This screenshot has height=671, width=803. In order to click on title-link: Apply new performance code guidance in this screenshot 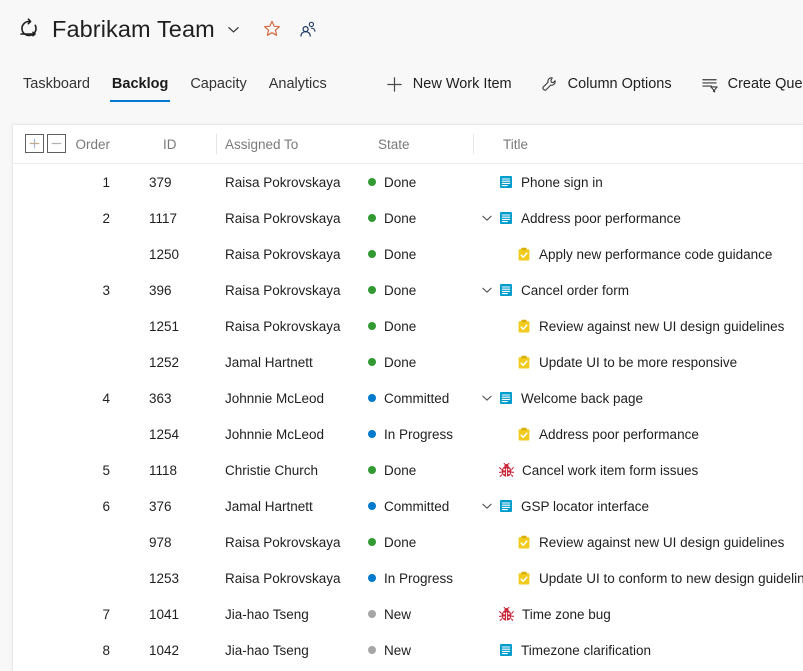, I will do `click(655, 254)`.